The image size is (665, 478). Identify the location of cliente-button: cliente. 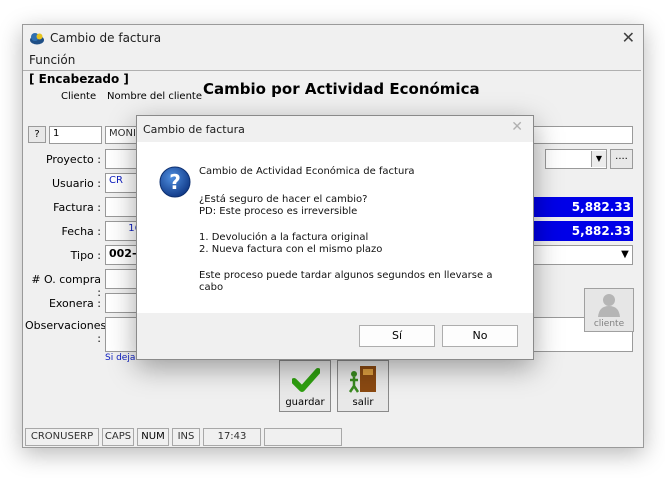
(609, 310).